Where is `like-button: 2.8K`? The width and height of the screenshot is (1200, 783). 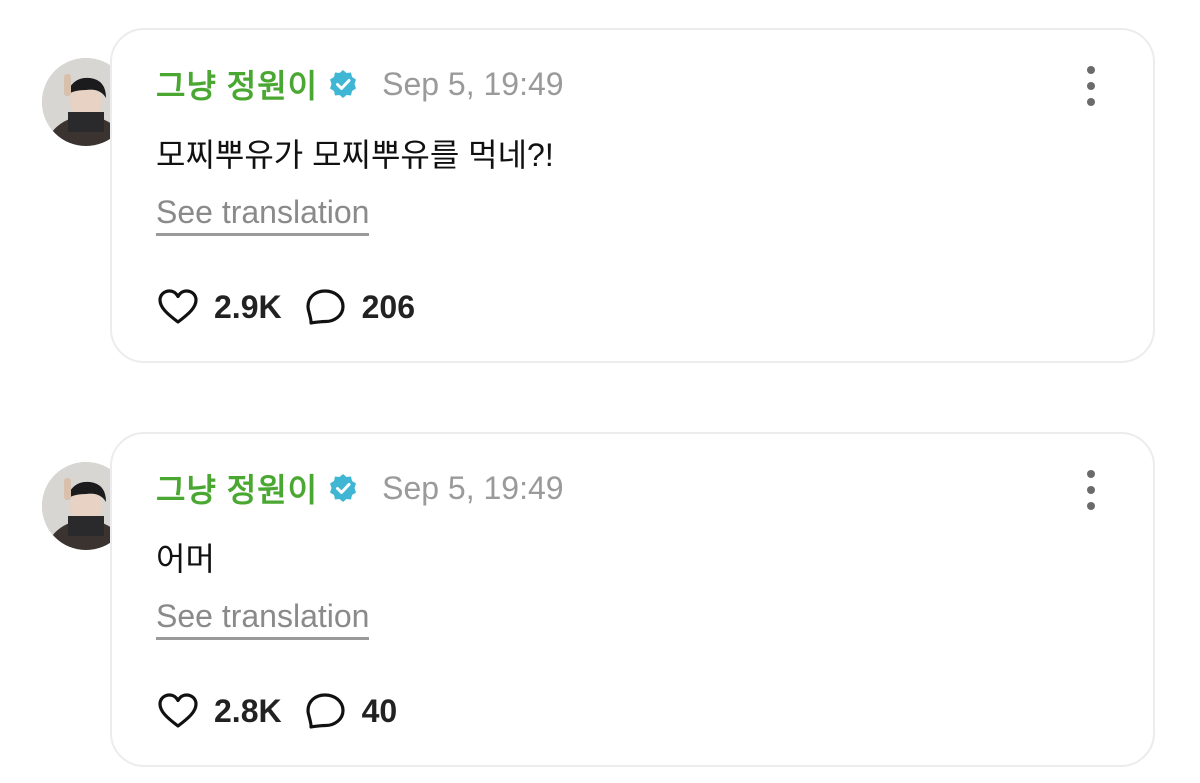 like-button: 2.8K is located at coordinates (219, 711).